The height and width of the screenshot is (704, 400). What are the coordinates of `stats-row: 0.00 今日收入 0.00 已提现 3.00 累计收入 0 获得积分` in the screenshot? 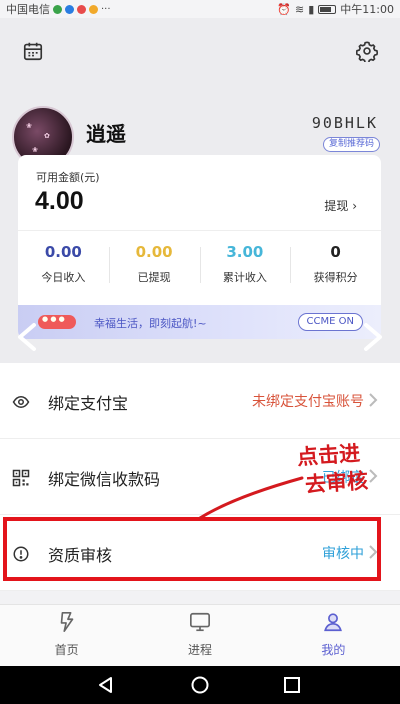 It's located at (199, 269).